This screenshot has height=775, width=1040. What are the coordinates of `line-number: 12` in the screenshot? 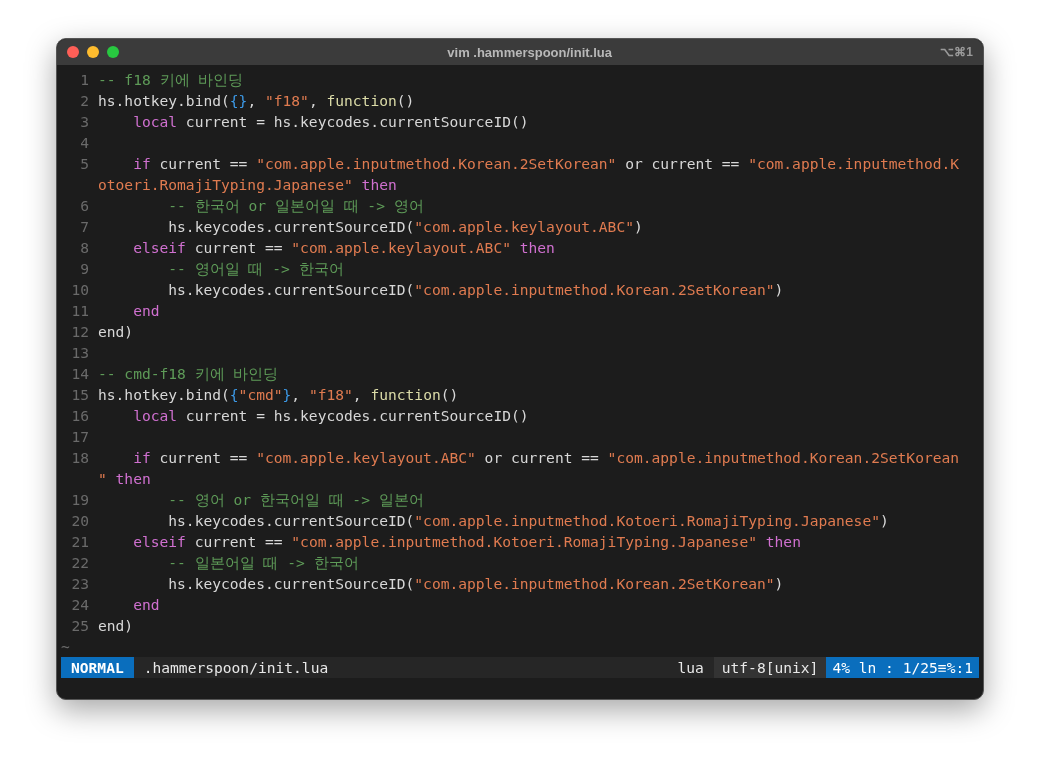 It's located at (79, 332).